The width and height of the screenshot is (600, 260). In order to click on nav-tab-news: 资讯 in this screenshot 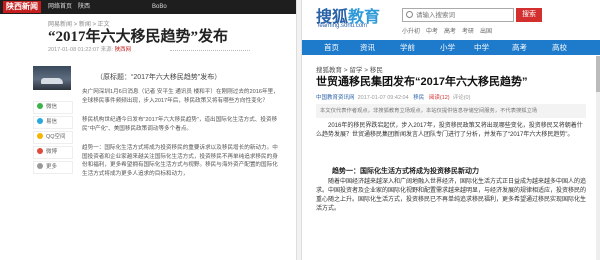, I will do `click(367, 47)`.